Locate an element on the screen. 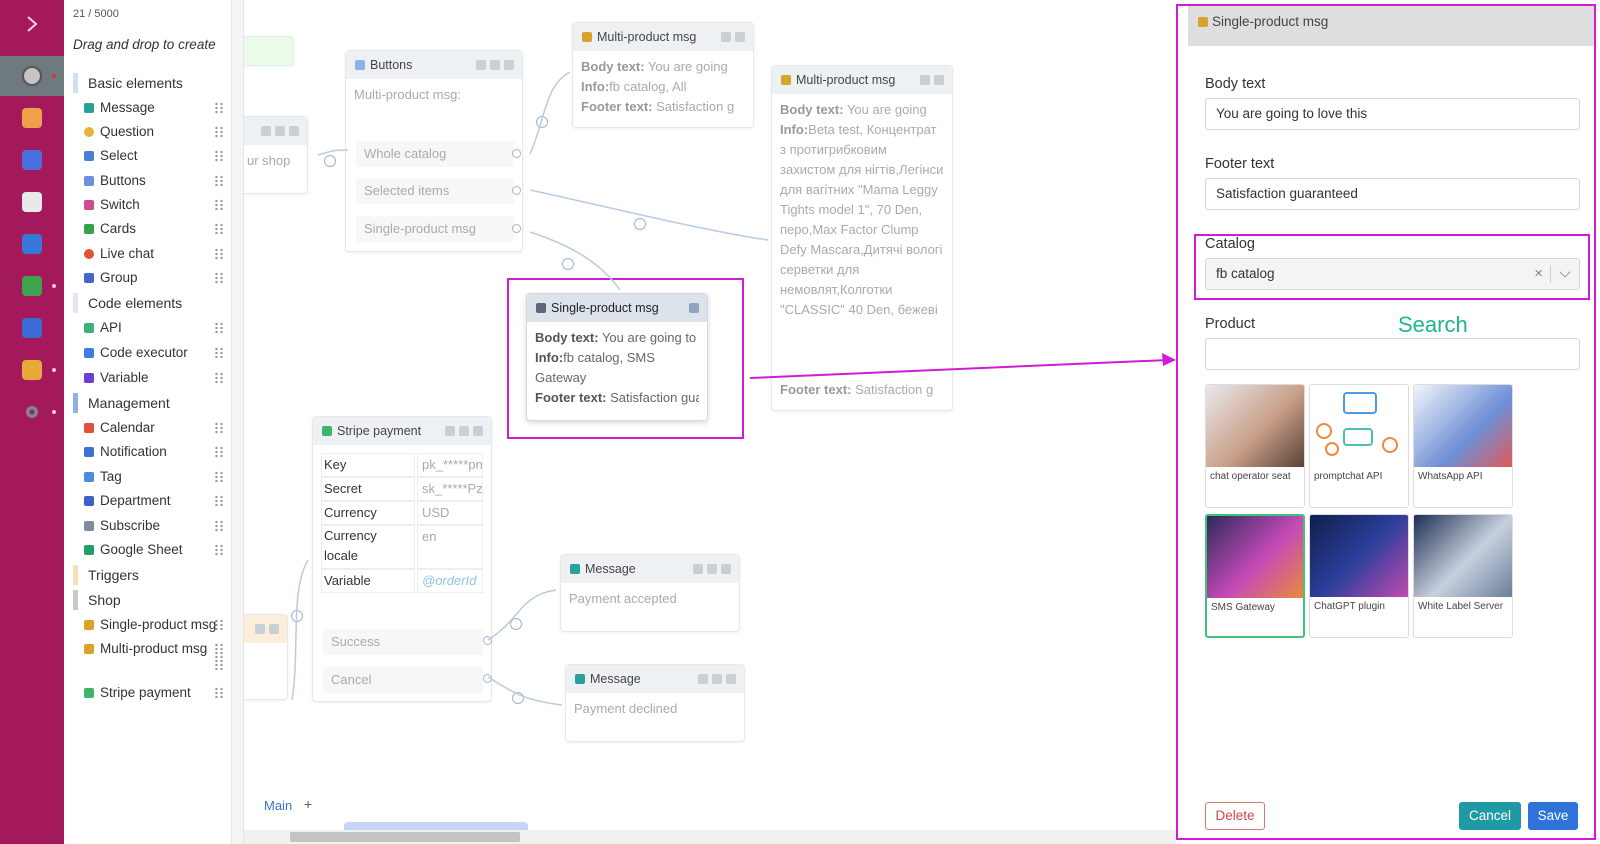 The image size is (1600, 844). cancel-button: Cancel is located at coordinates (1490, 816).